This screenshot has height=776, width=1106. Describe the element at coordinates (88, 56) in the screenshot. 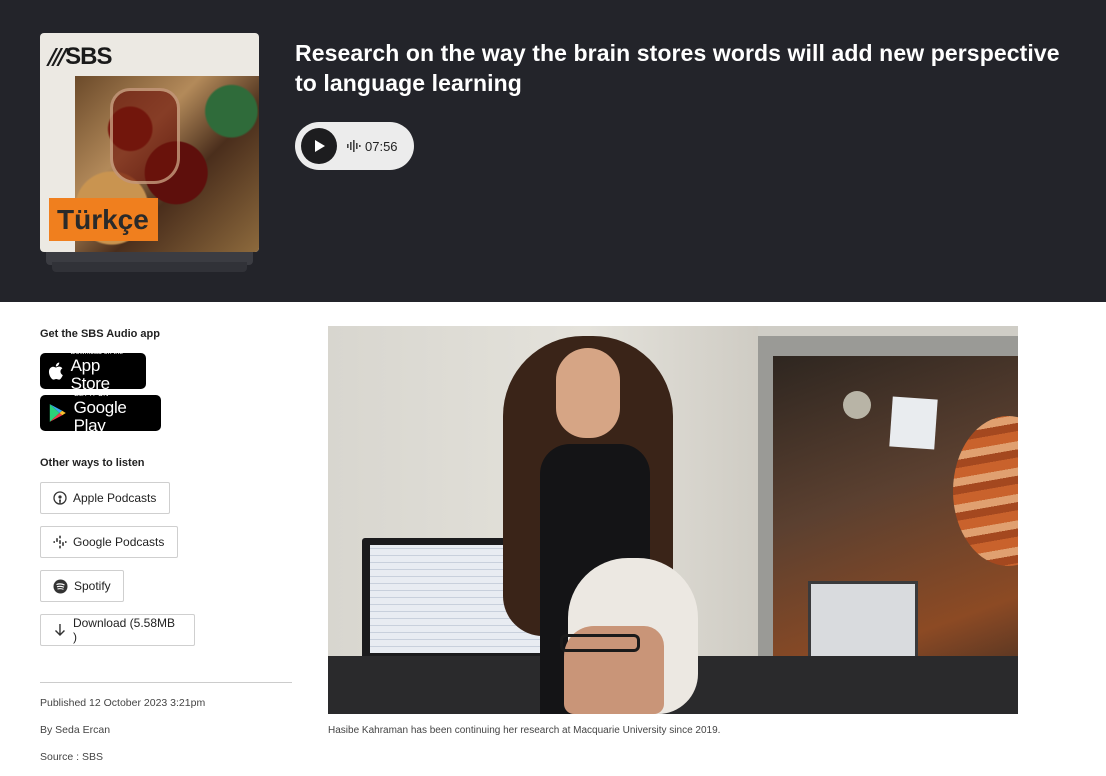

I see `sbs-logo-text: SBS` at that location.